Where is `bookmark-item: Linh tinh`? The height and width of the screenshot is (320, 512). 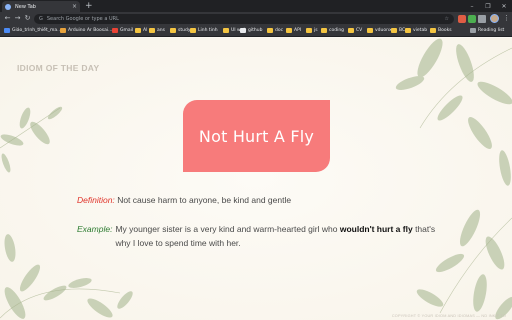
bookmark-item: Linh tinh is located at coordinates (204, 30).